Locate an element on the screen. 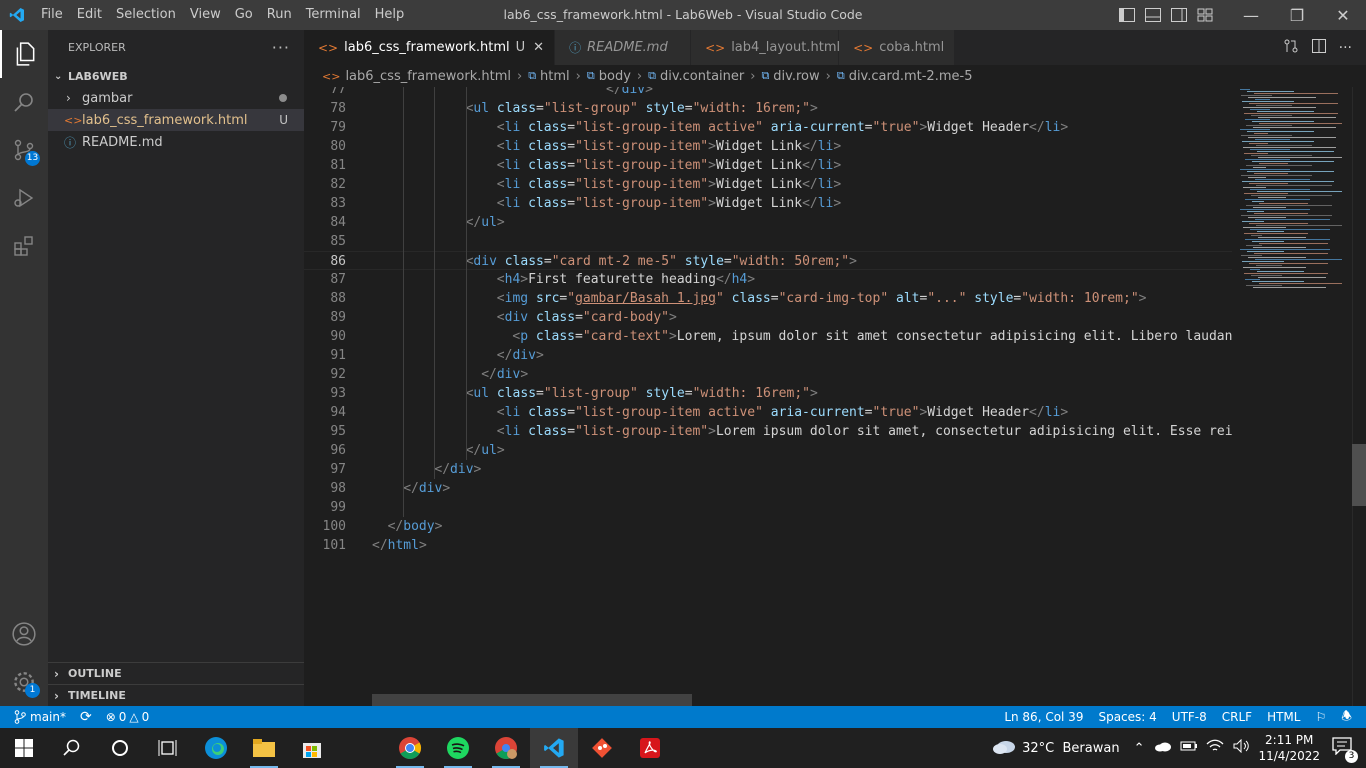 The width and height of the screenshot is (1366, 768). breadcrumb-file: lab6_css_framework.html is located at coordinates (428, 76).